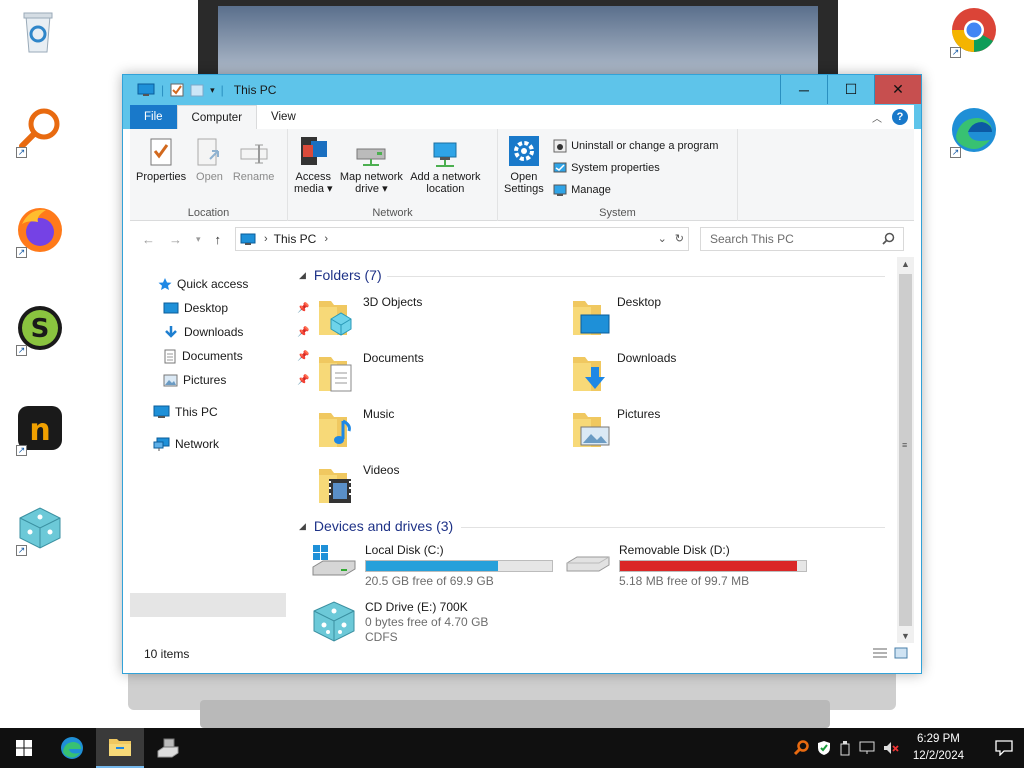 The width and height of the screenshot is (1024, 768). What do you see at coordinates (560, 146) in the screenshot?
I see `uninstall-icon` at bounding box center [560, 146].